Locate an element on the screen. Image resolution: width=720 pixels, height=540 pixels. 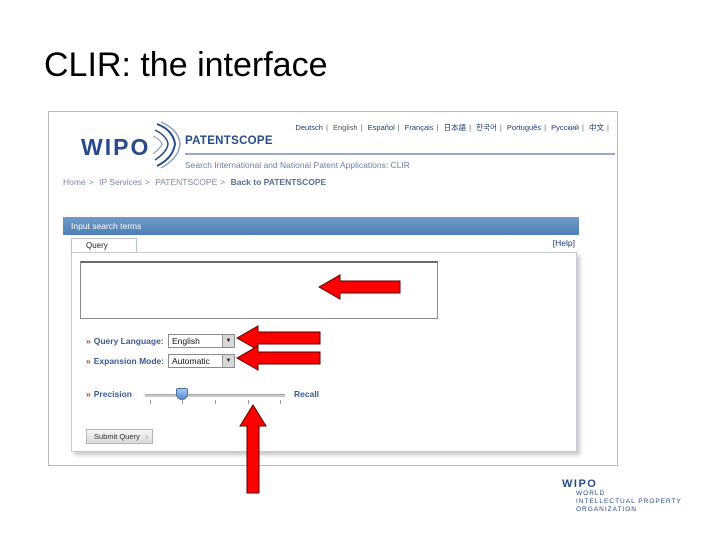
submit-query-button: Submit Query › is located at coordinates (119, 436).